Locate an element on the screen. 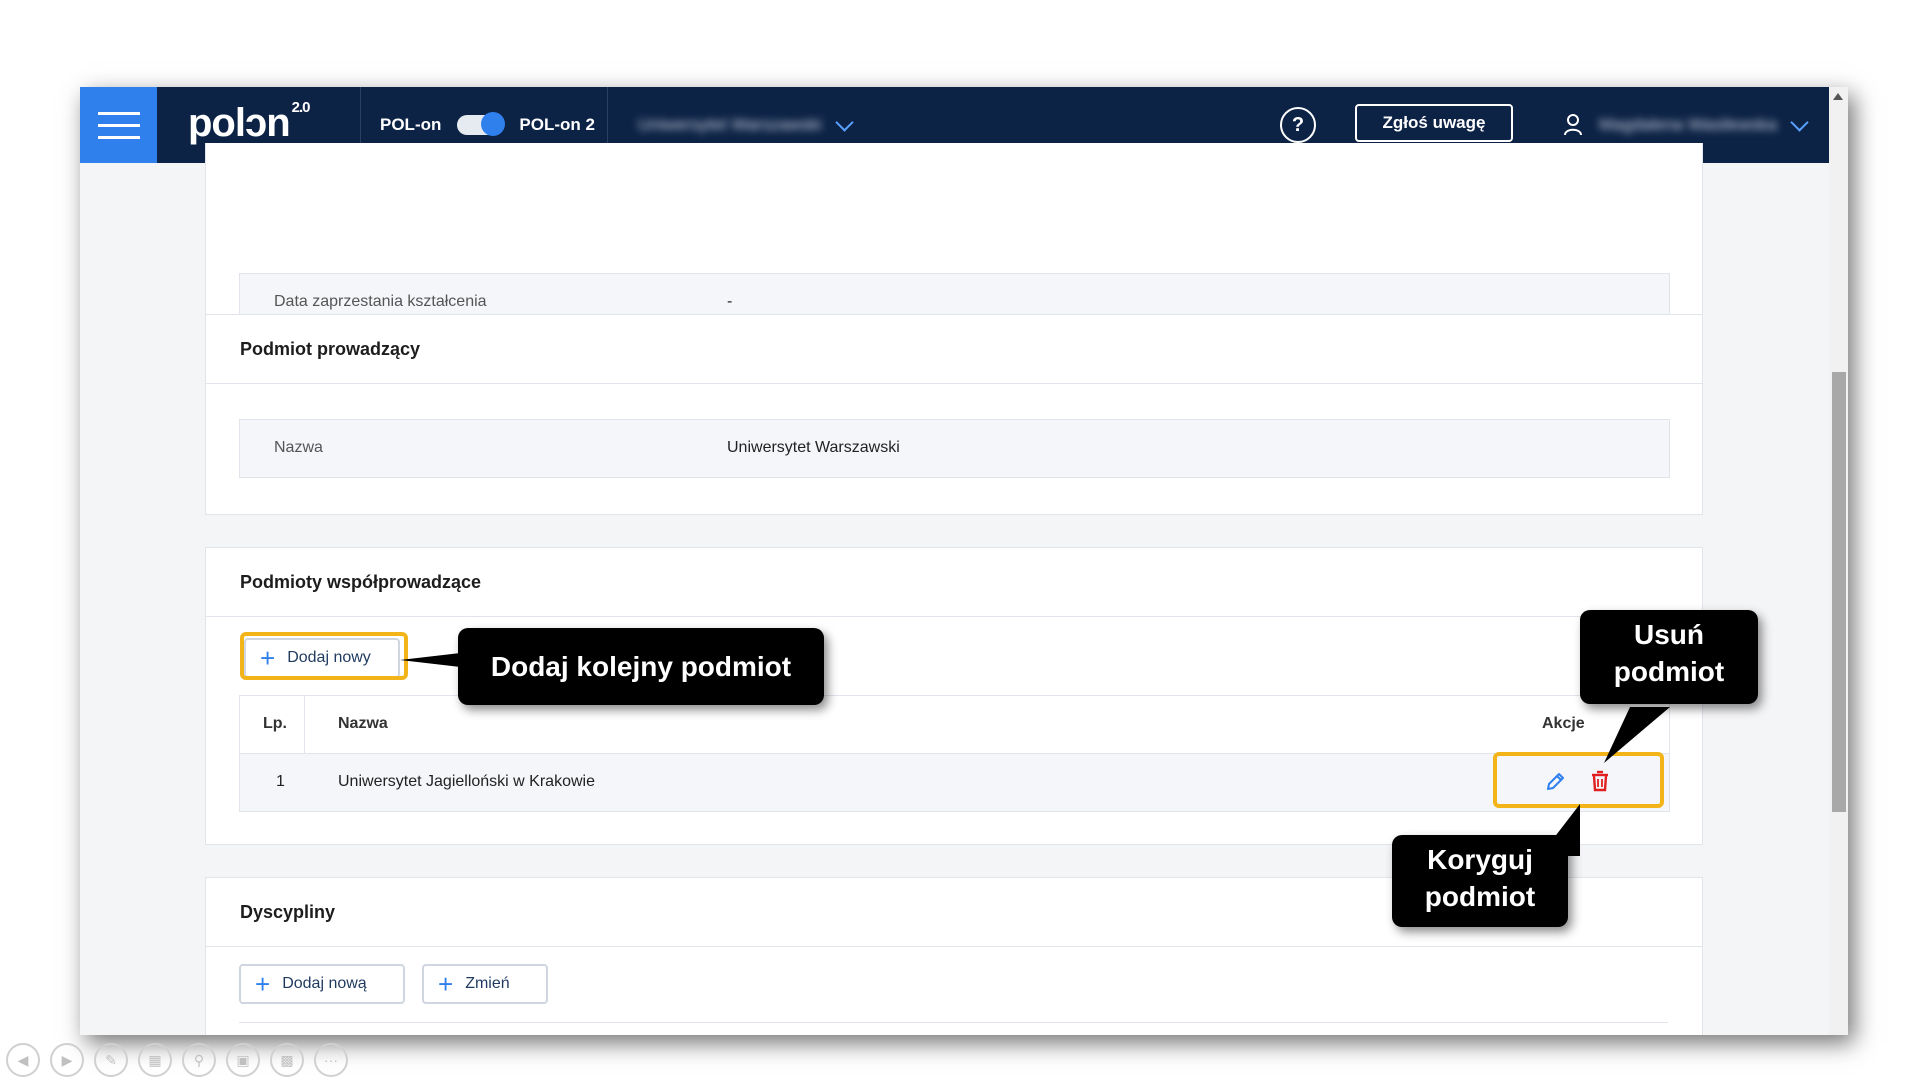  stop-date-label: Data zaprzestania kształcenia is located at coordinates (380, 301).